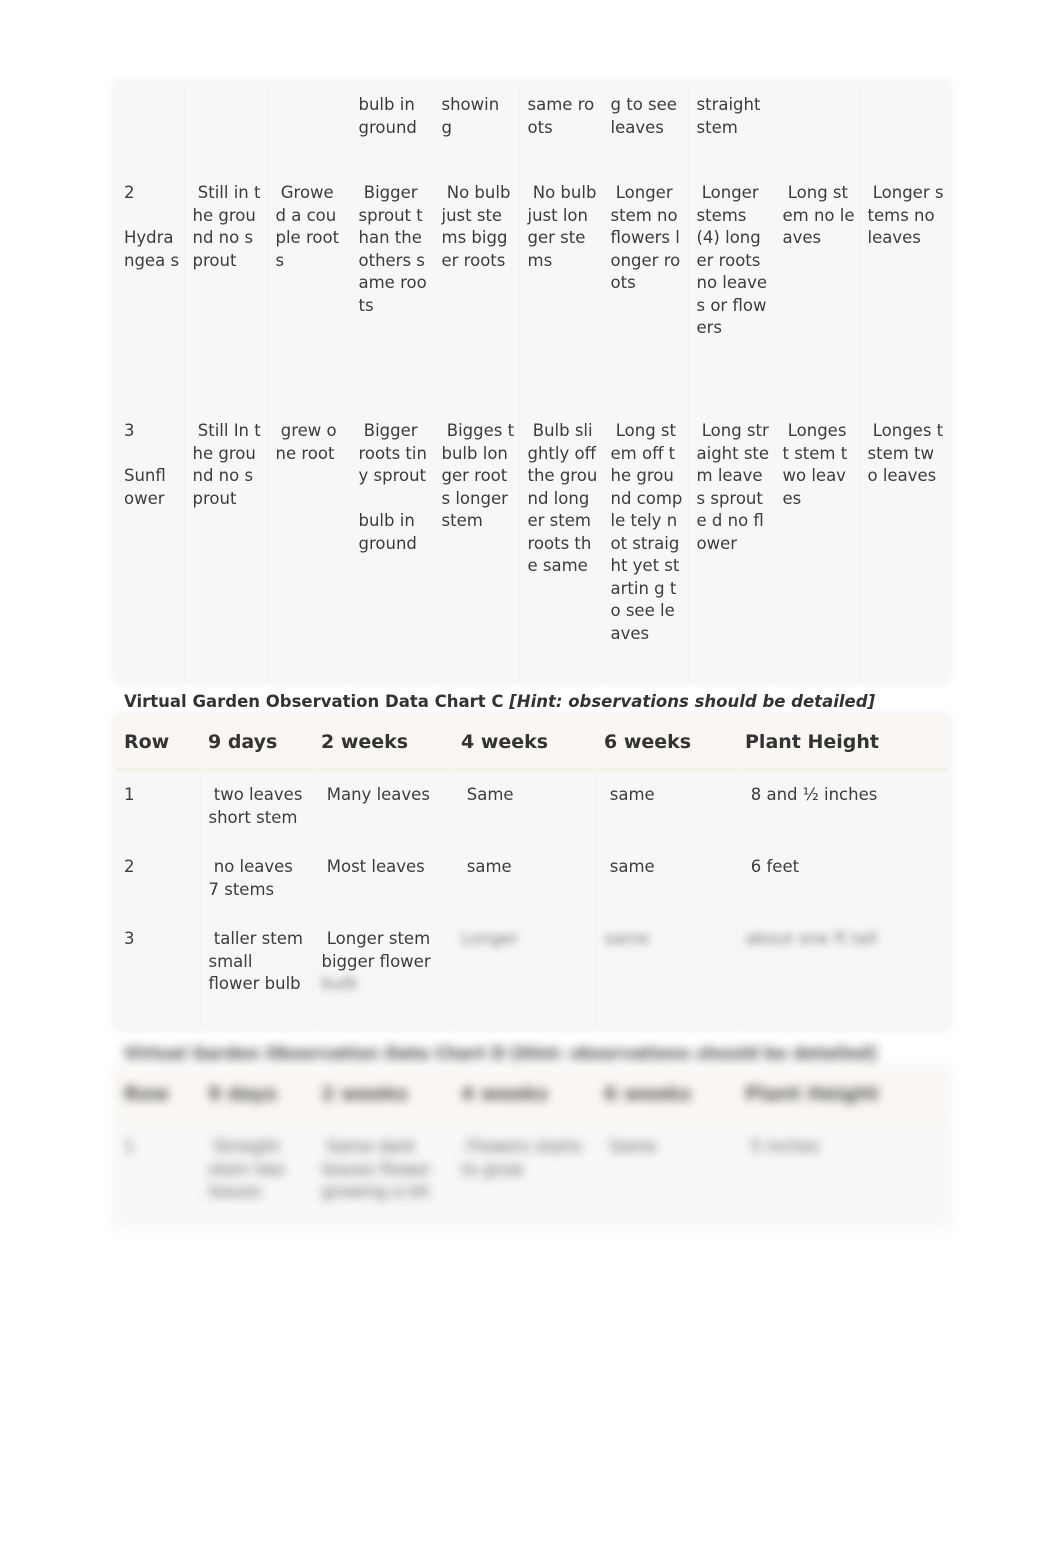 The image size is (1062, 1556). I want to click on observation-cell: Bigges t bulb longer roots longer stem, so click(476, 546).